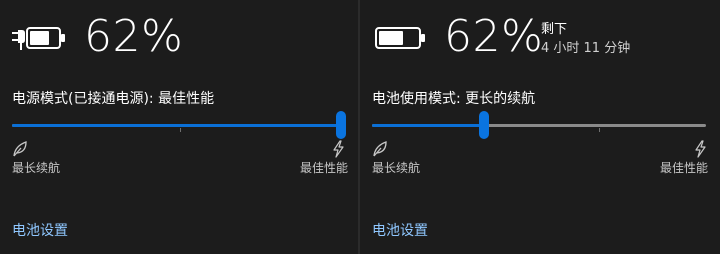  I want to click on battery-mode-label: 电池使用模式: 更长的续航, so click(454, 99).